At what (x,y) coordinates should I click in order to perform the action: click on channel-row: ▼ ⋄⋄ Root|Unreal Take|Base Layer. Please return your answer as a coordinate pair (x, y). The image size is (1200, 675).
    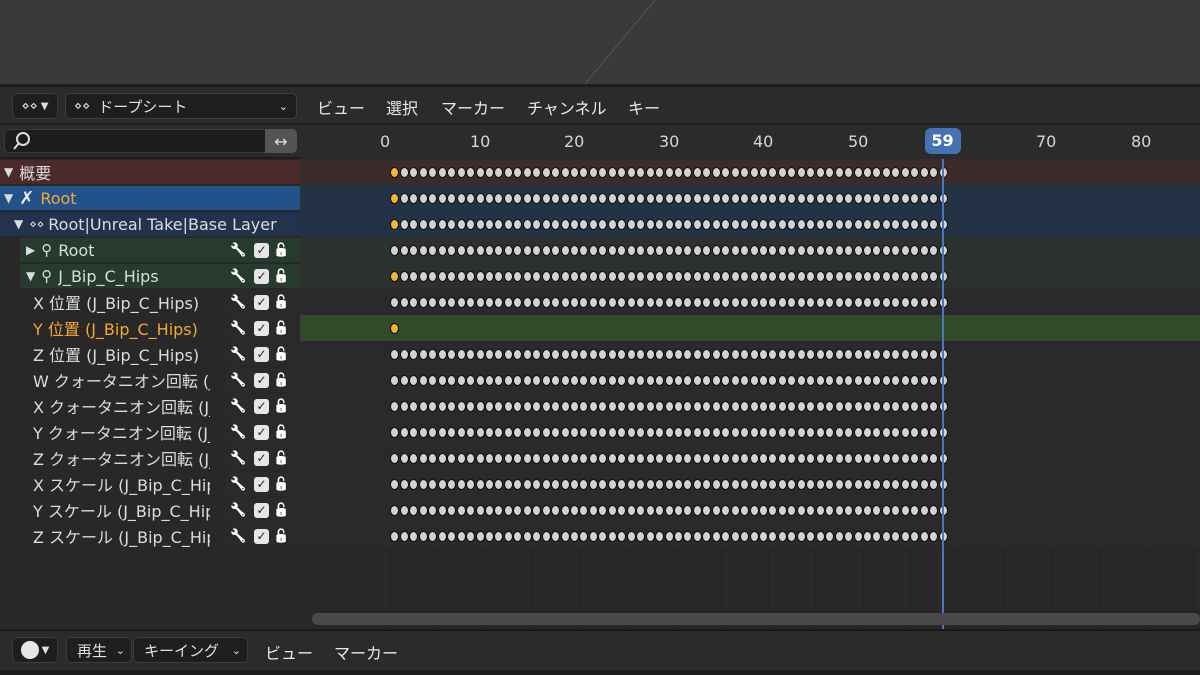
    Looking at the image, I should click on (150, 224).